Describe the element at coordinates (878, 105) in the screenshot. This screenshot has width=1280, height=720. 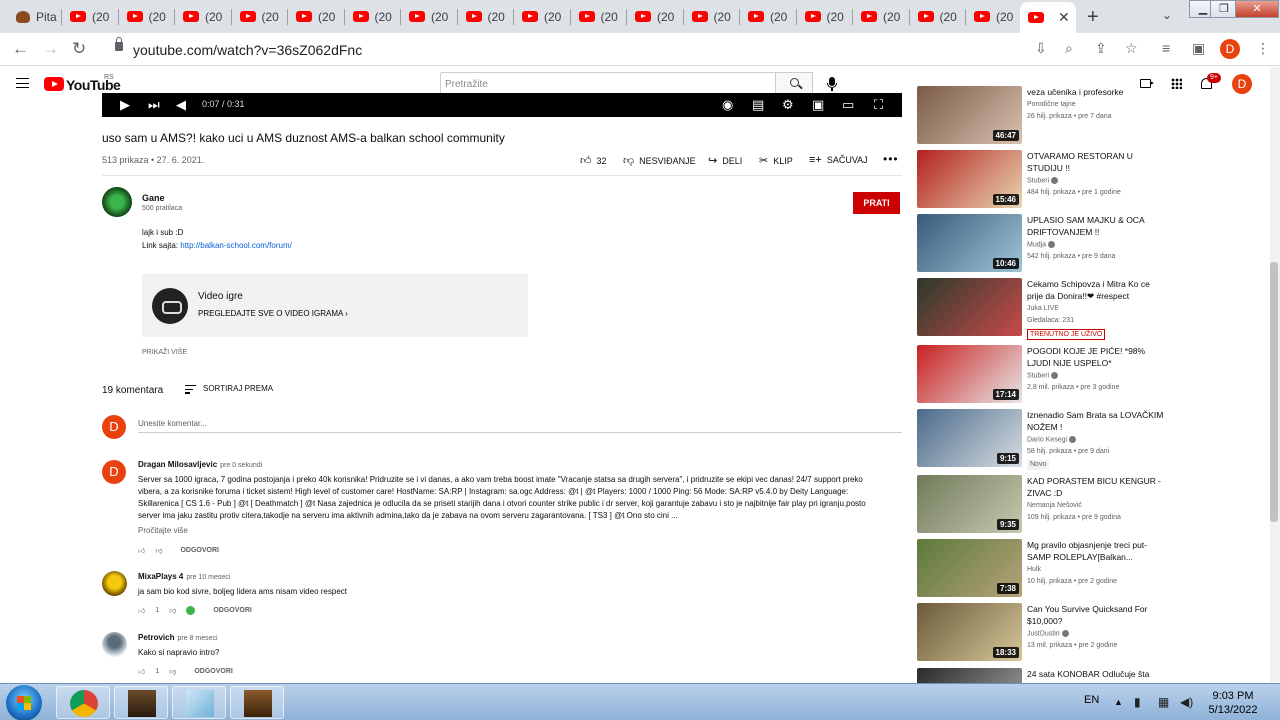
I see `fullscreen-icon: ⛶` at that location.